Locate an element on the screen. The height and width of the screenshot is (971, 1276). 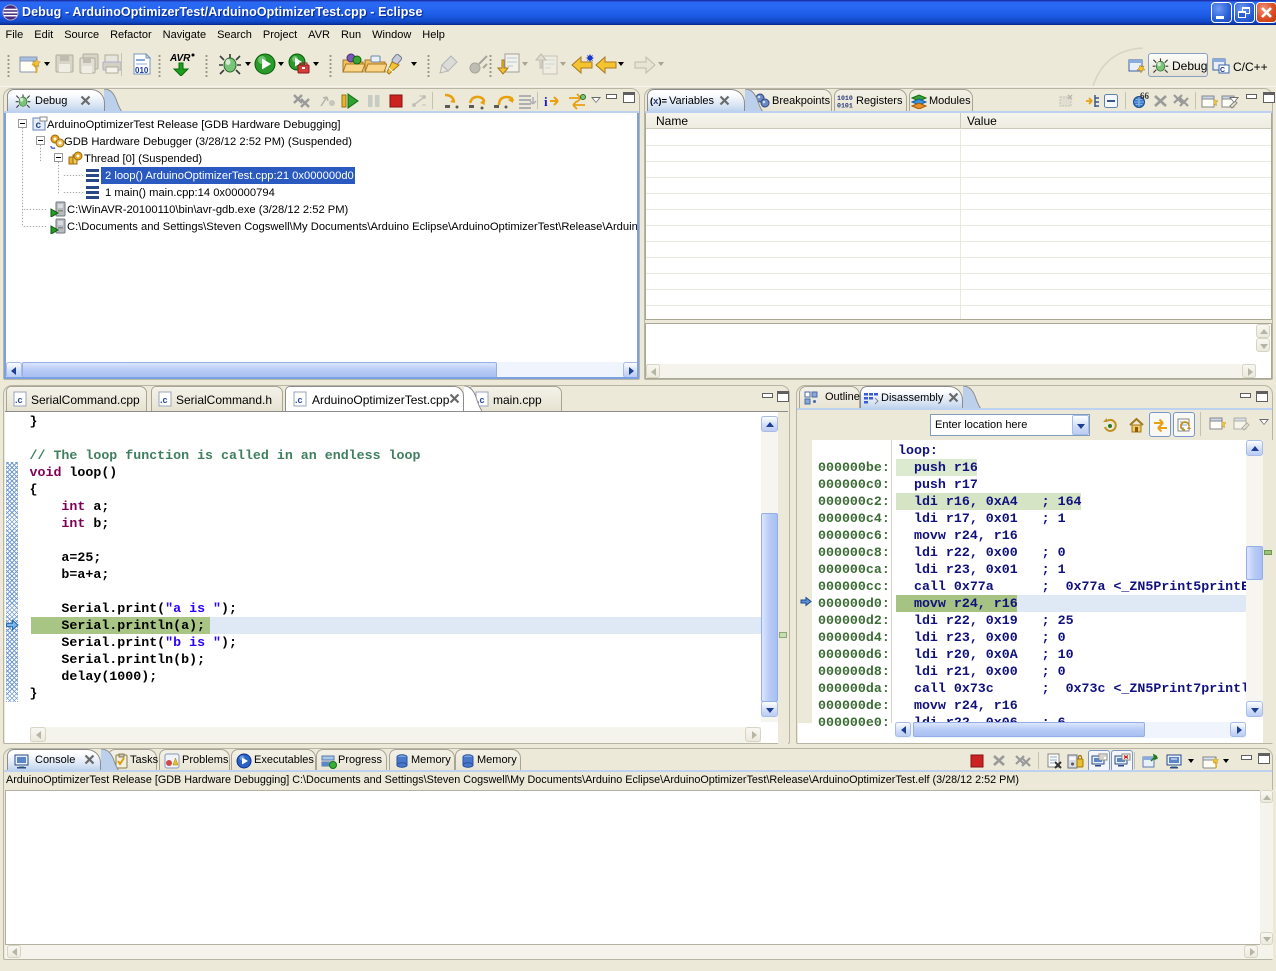
svg-text: c is located at coordinates (39, 125).